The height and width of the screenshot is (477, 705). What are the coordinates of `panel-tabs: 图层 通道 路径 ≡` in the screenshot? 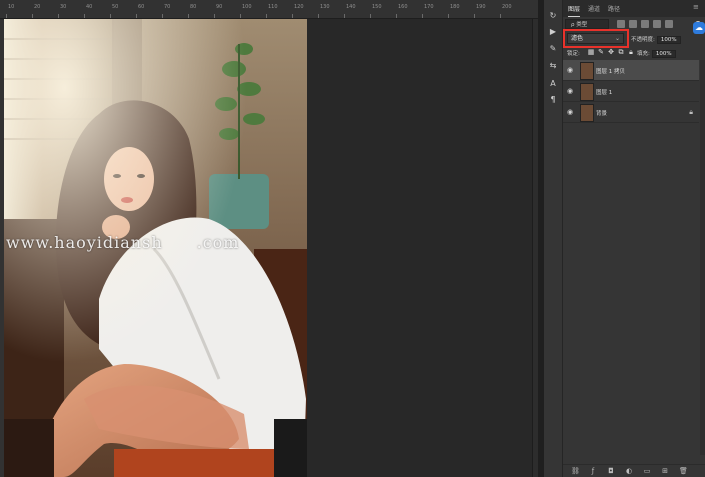 It's located at (634, 8).